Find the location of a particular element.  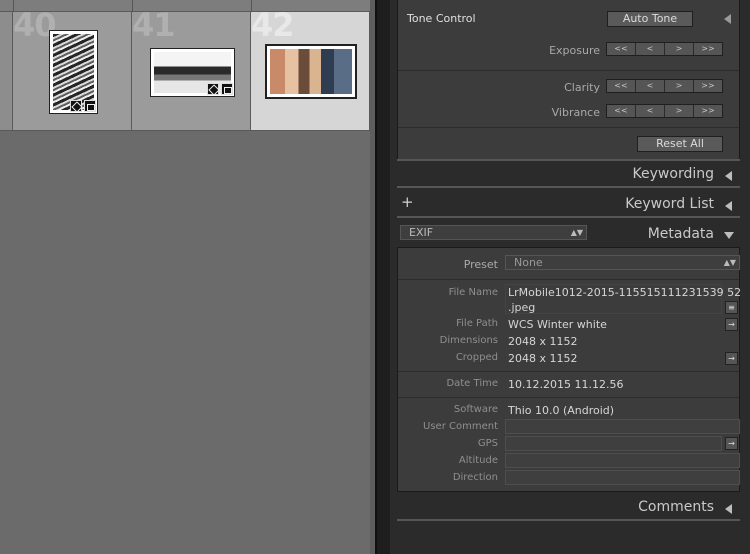

date-time-label: Date Time is located at coordinates (472, 383).